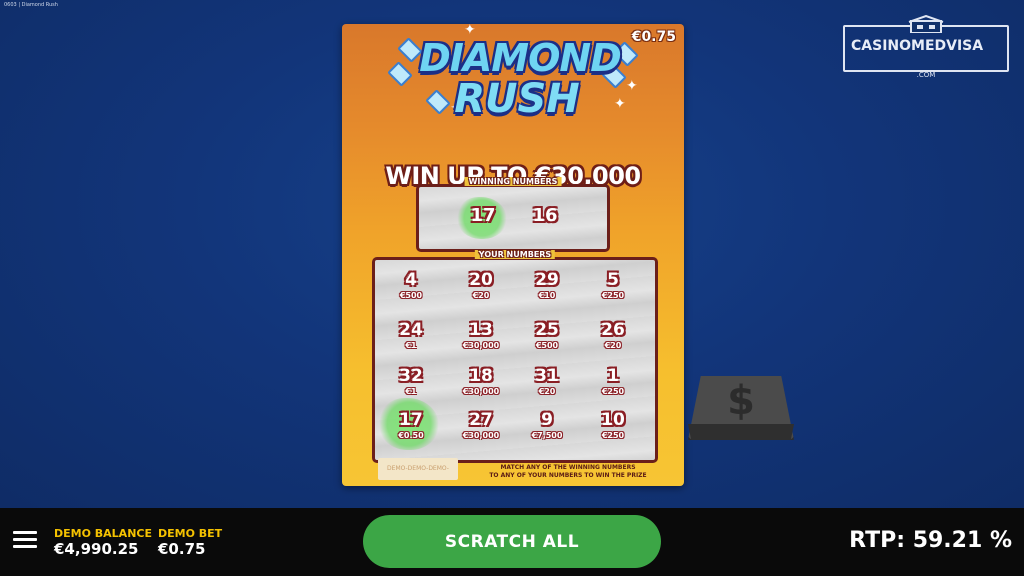 The image size is (1024, 576). I want to click on prize-amount: €0.50, so click(411, 435).